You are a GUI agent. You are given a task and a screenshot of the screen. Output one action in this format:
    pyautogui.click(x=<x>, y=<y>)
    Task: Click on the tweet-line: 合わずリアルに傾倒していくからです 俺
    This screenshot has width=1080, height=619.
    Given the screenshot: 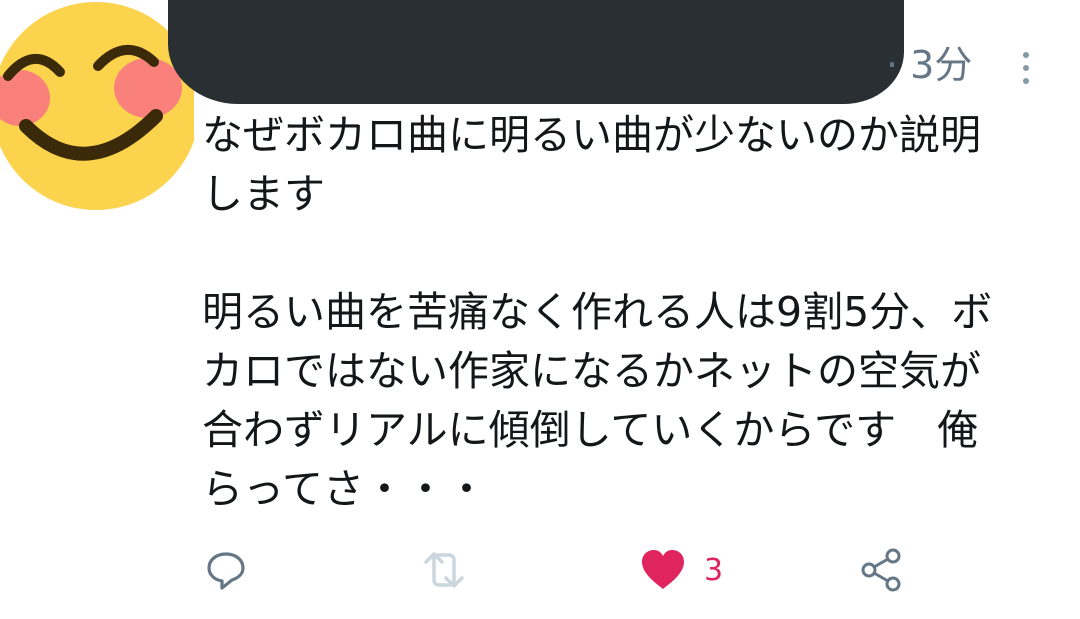 What is the action you would take?
    pyautogui.click(x=590, y=430)
    